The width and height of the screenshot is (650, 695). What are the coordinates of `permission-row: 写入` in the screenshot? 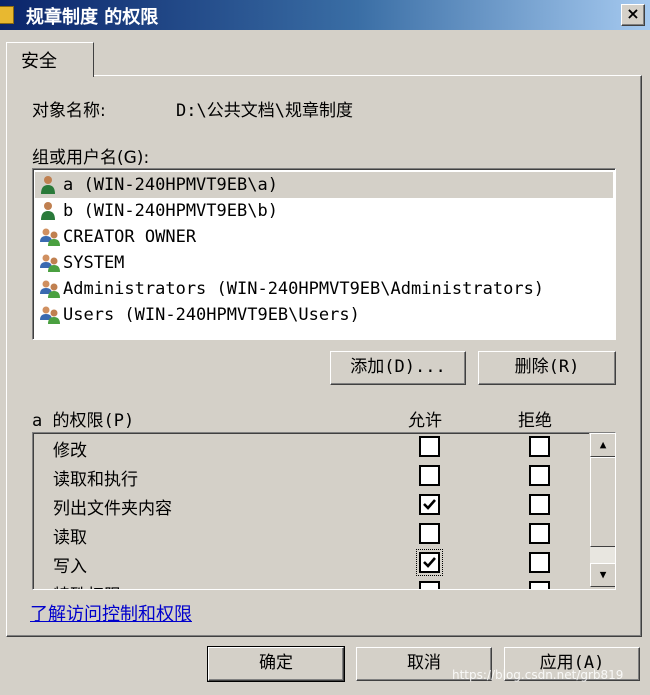 It's located at (311, 564).